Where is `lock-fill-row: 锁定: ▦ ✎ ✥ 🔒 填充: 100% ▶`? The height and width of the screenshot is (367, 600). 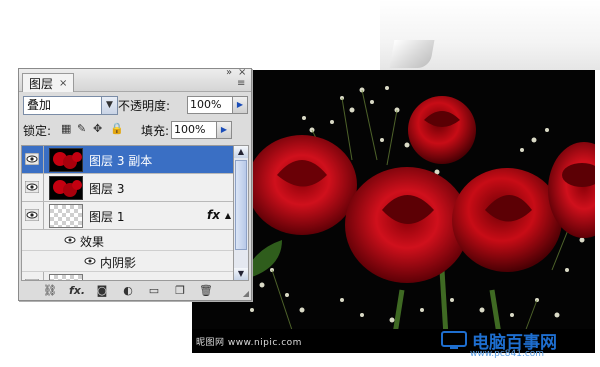 lock-fill-row: 锁定: ▦ ✎ ✥ 🔒 填充: 100% ▶ is located at coordinates (135, 130).